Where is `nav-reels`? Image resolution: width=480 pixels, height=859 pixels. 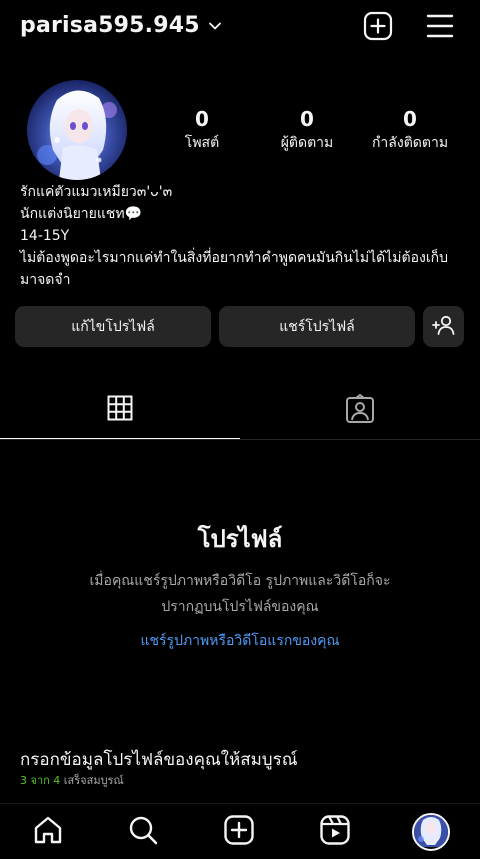 nav-reels is located at coordinates (335, 832).